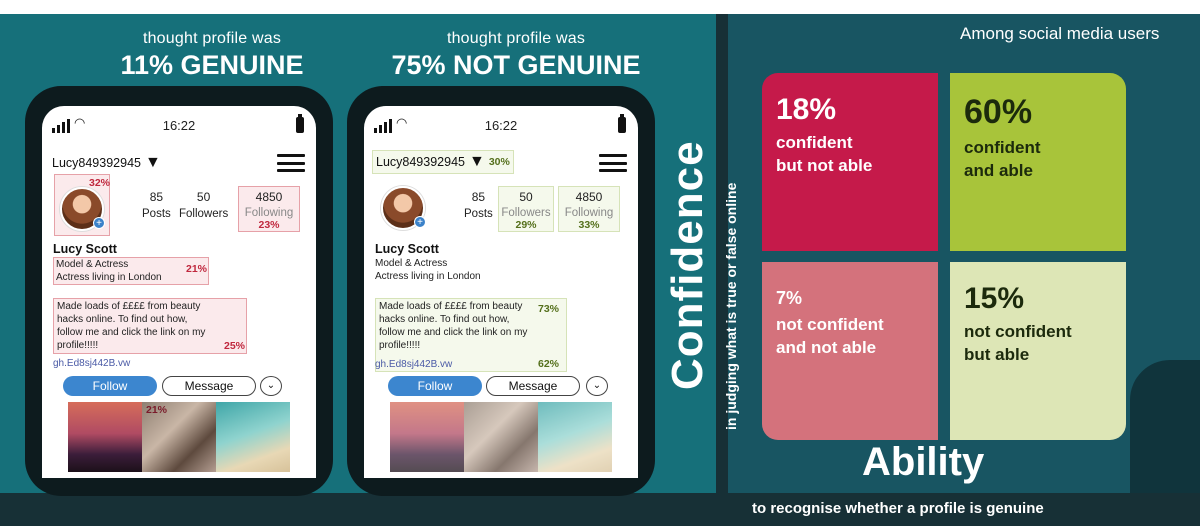 The image size is (1200, 526). What do you see at coordinates (516, 65) in the screenshot?
I see `heading-not-genuine-big: 75% NOT GENUINE` at bounding box center [516, 65].